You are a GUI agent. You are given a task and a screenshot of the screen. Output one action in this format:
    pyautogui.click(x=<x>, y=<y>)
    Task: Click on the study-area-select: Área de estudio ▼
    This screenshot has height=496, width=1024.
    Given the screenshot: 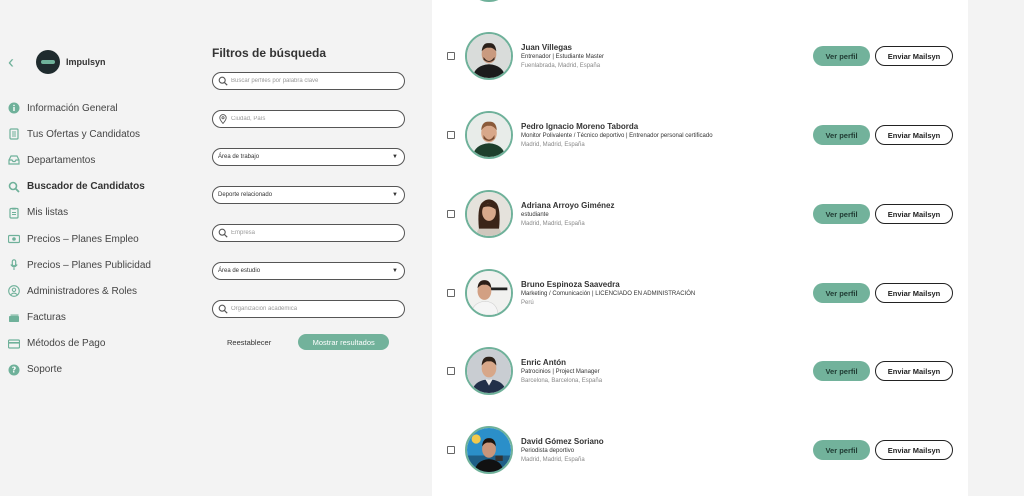 What is the action you would take?
    pyautogui.click(x=308, y=271)
    